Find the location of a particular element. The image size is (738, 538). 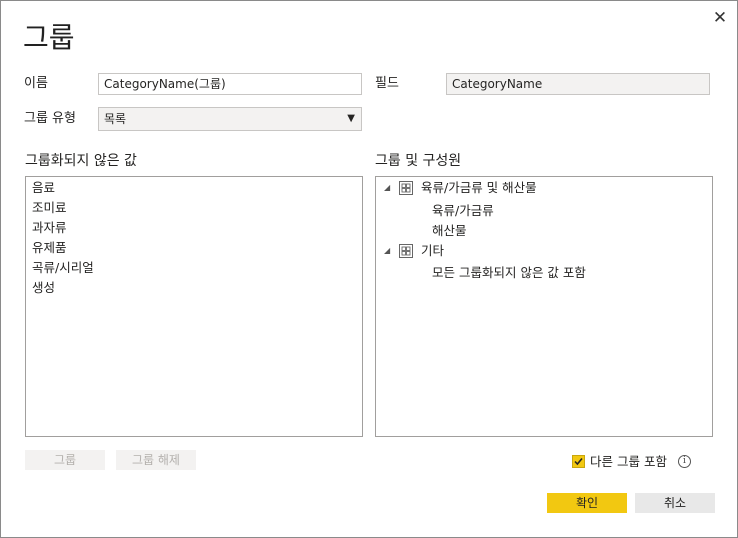

info-icon: i is located at coordinates (684, 461).